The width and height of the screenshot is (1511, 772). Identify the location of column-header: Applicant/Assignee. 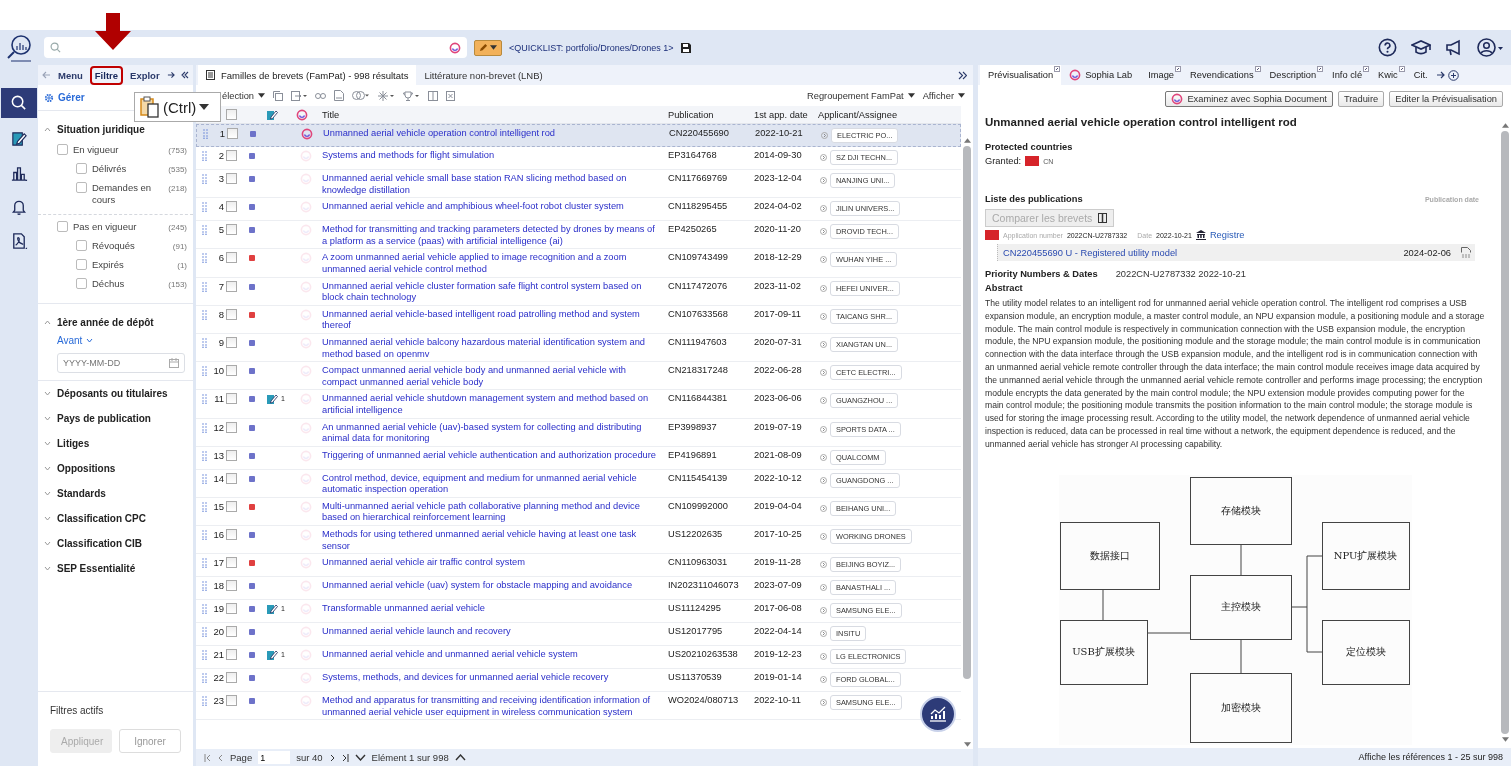
(889, 114).